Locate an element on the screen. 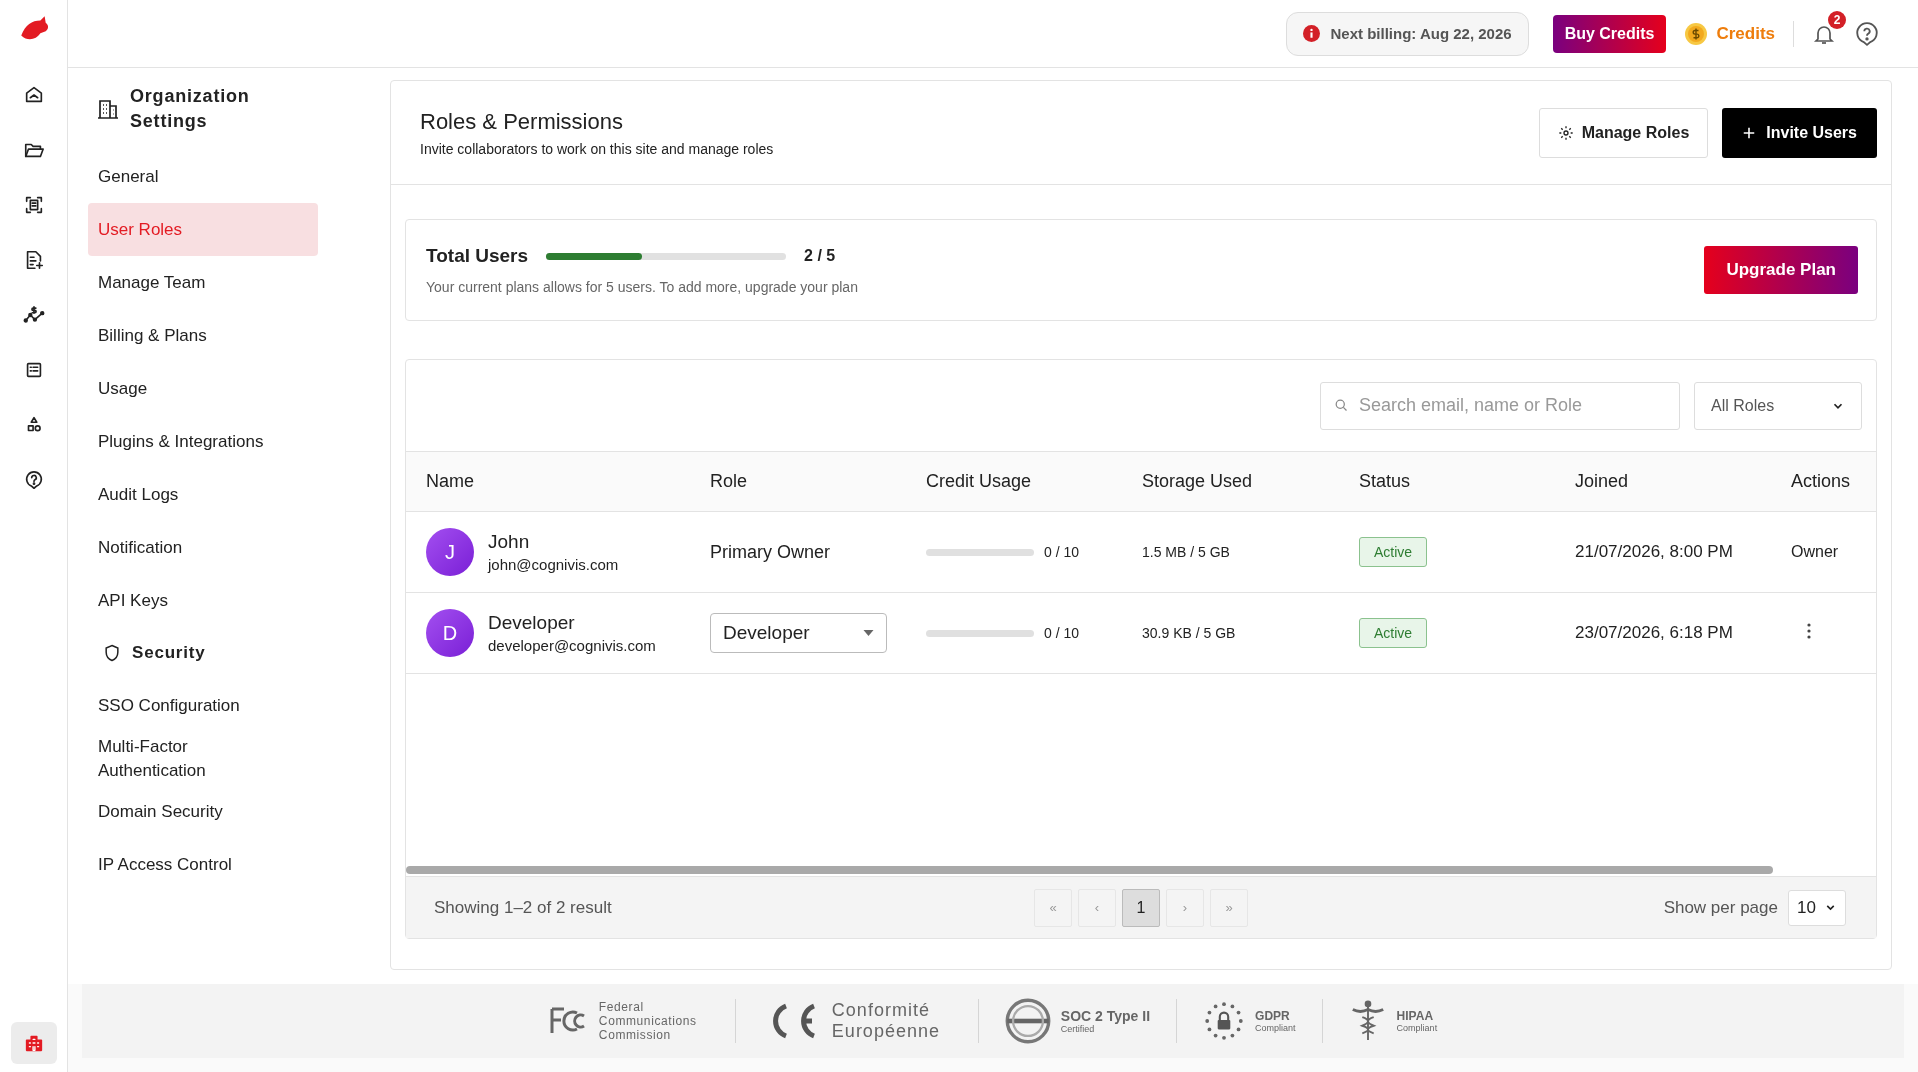  role-select: Developer is located at coordinates (798, 633).